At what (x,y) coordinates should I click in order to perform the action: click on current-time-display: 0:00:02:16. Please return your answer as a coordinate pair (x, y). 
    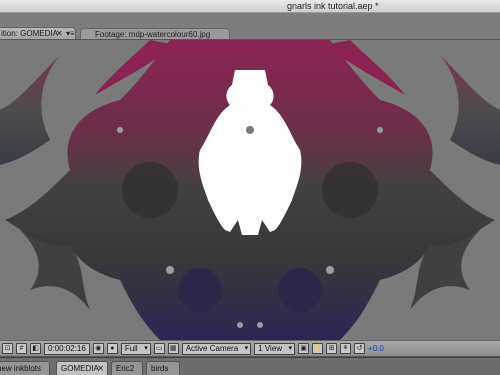
    Looking at the image, I should click on (67, 348).